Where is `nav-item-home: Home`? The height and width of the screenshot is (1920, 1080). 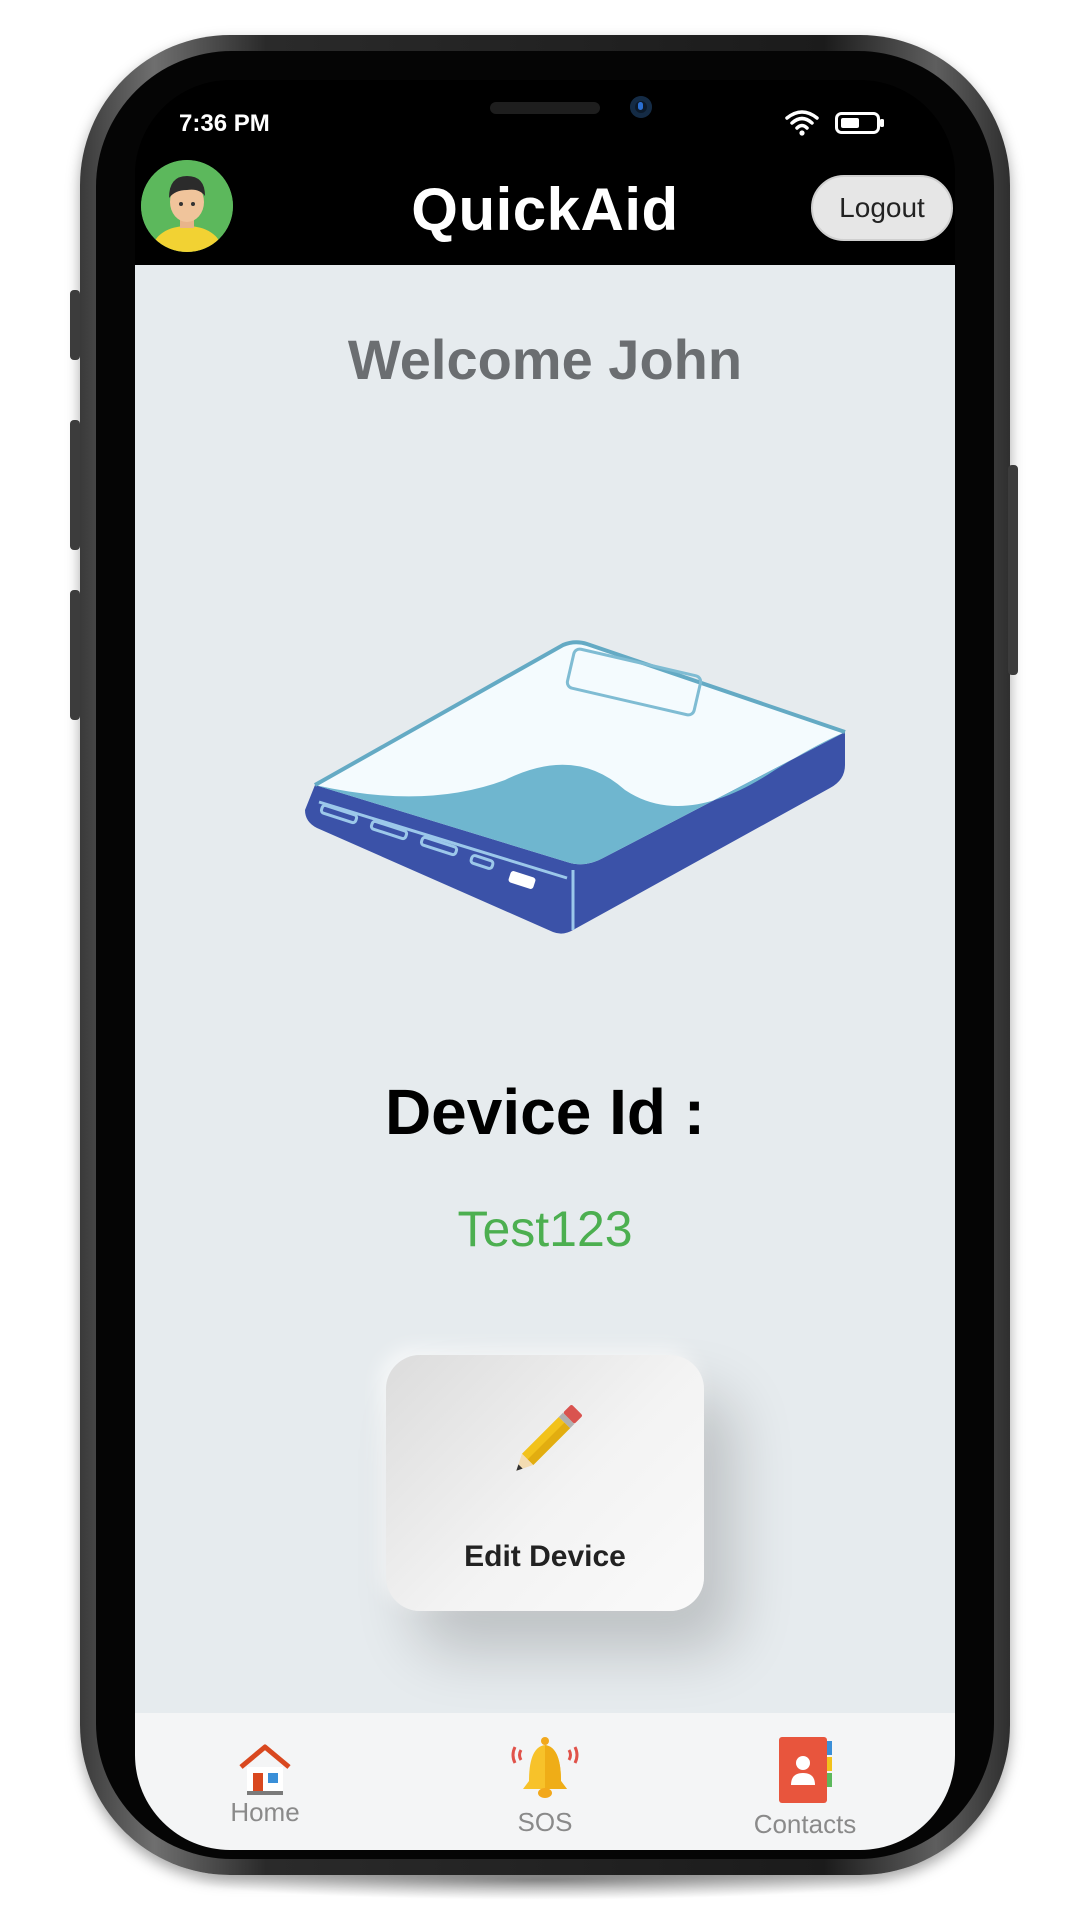 nav-item-home: Home is located at coordinates (265, 1781).